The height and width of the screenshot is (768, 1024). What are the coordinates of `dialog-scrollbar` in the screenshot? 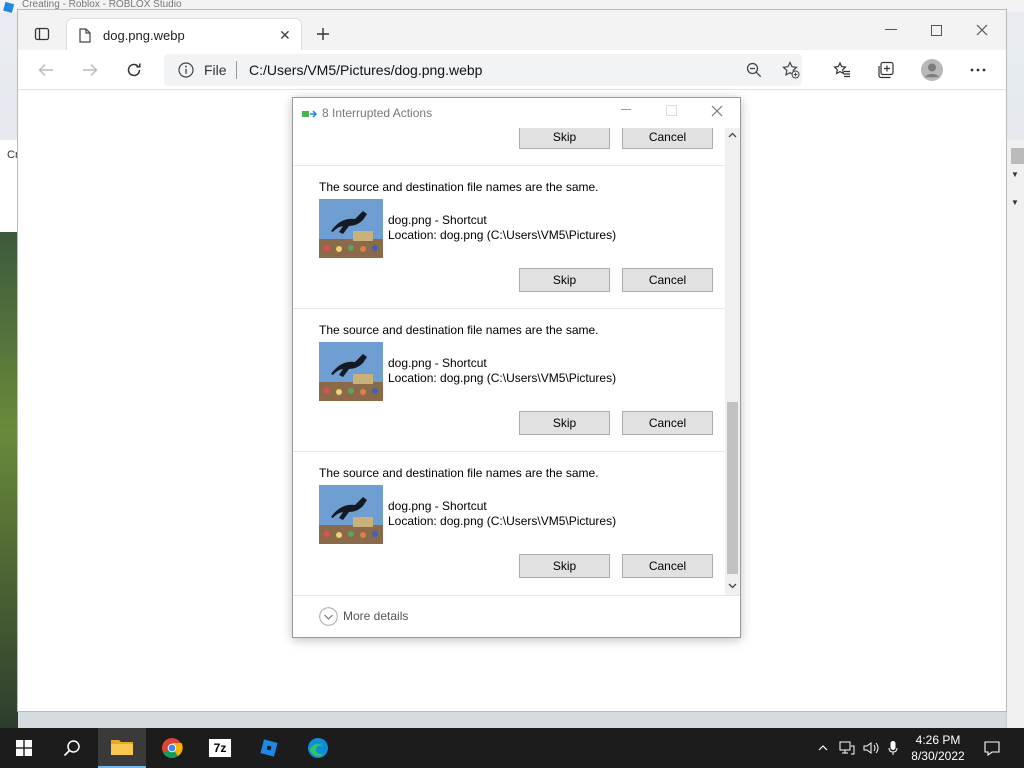 It's located at (732, 361).